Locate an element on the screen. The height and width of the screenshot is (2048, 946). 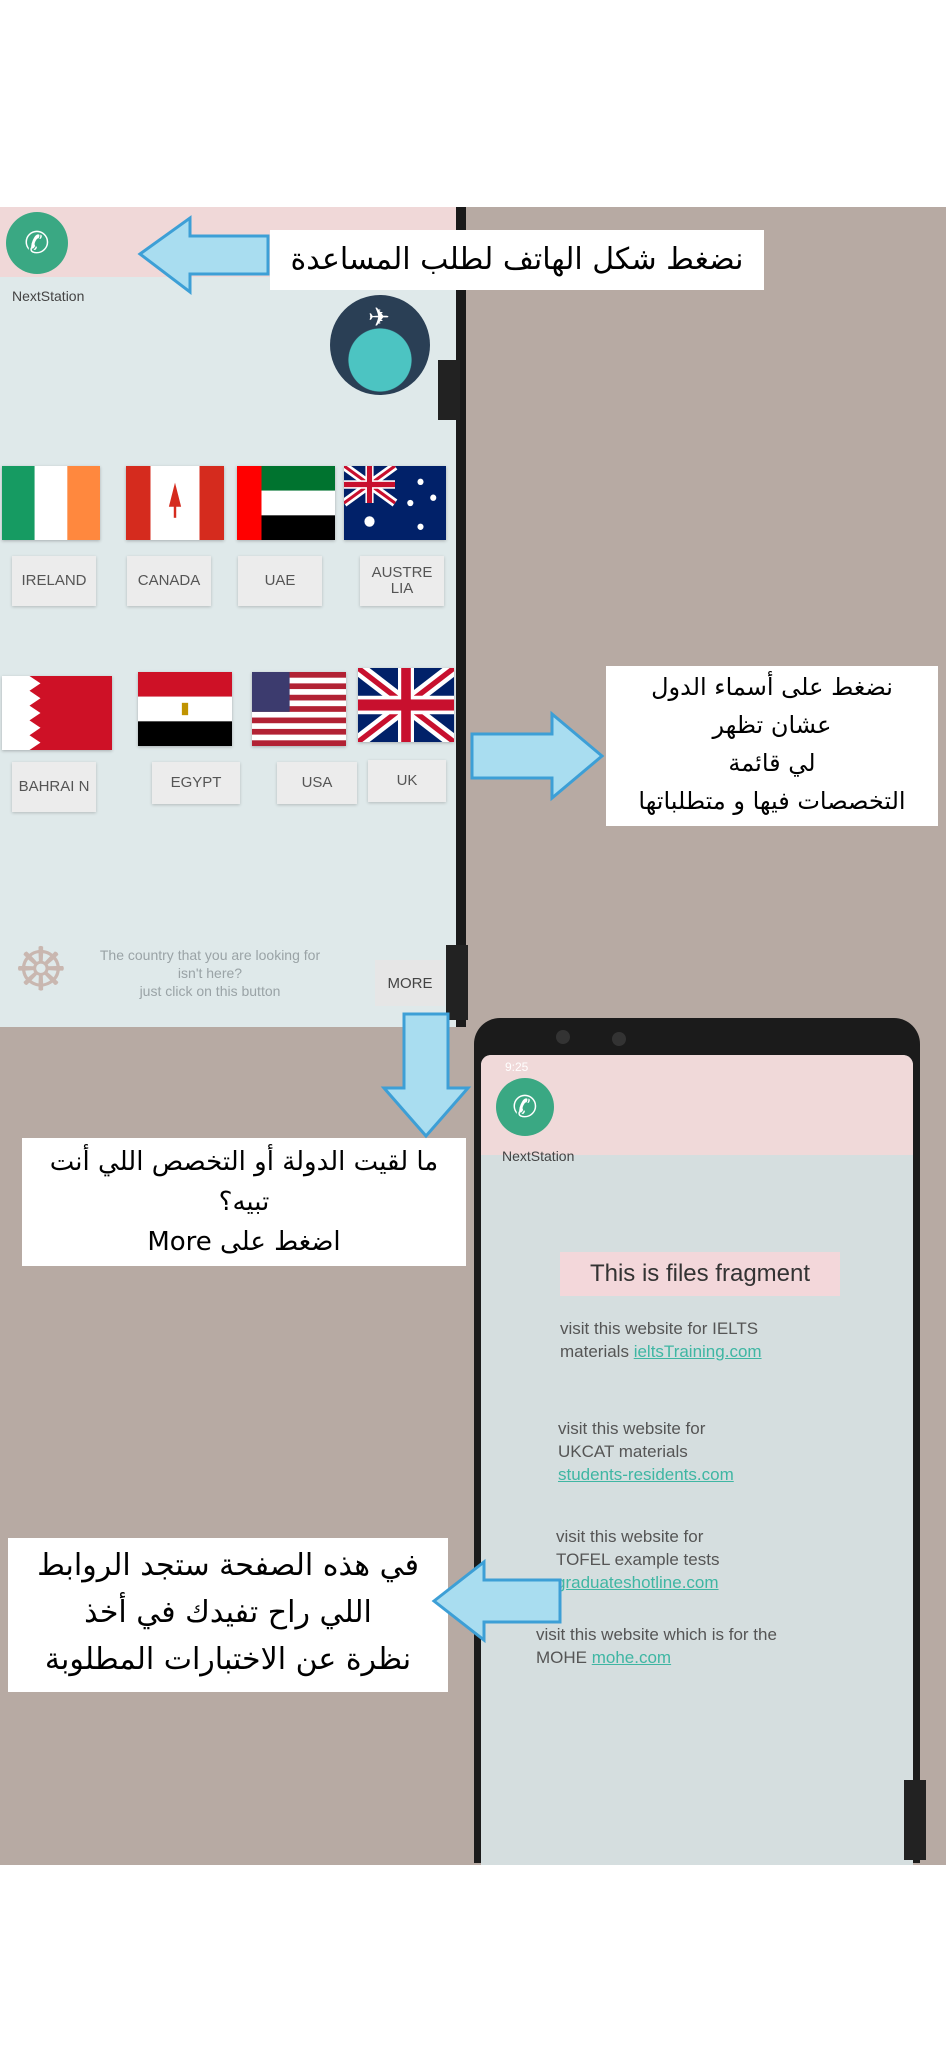
link-text: MOHE is located at coordinates (561, 1657).